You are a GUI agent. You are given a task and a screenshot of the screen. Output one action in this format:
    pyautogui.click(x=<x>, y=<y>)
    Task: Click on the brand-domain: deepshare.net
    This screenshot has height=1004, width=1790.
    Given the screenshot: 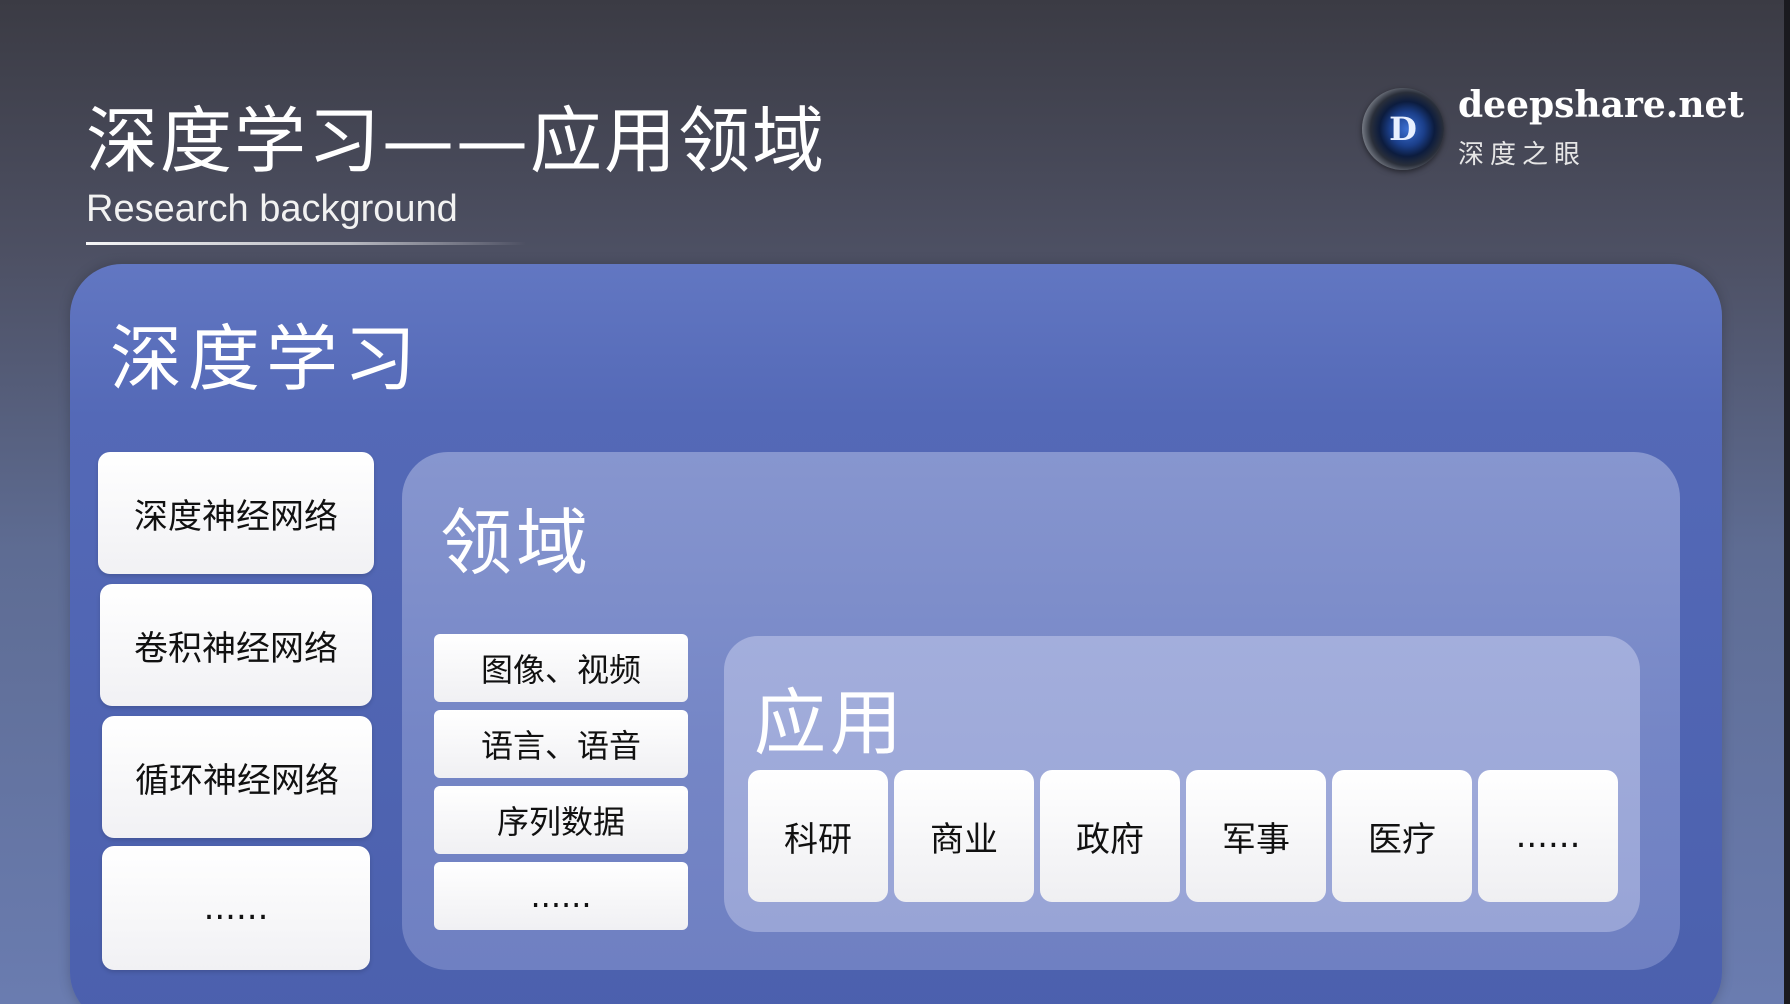 What is the action you would take?
    pyautogui.click(x=1601, y=105)
    